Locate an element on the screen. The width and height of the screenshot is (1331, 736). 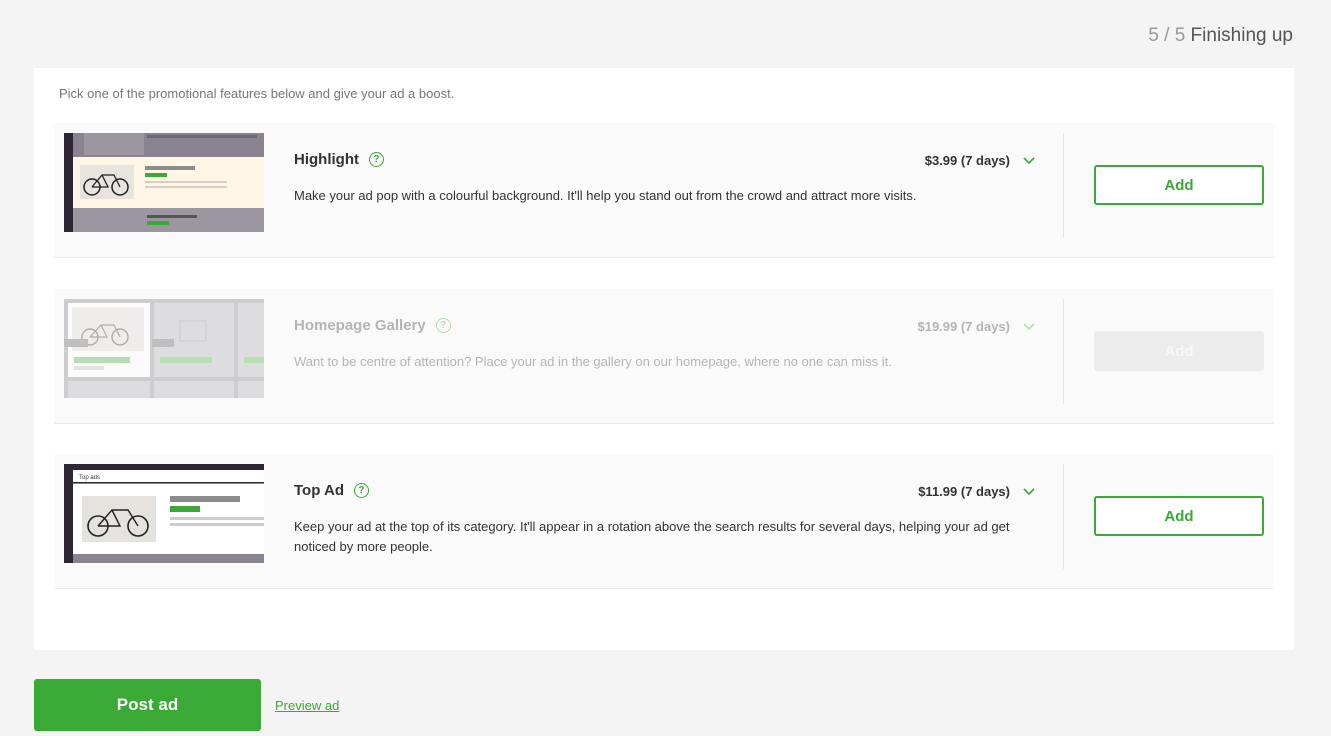
step-current: 5 is located at coordinates (1153, 35).